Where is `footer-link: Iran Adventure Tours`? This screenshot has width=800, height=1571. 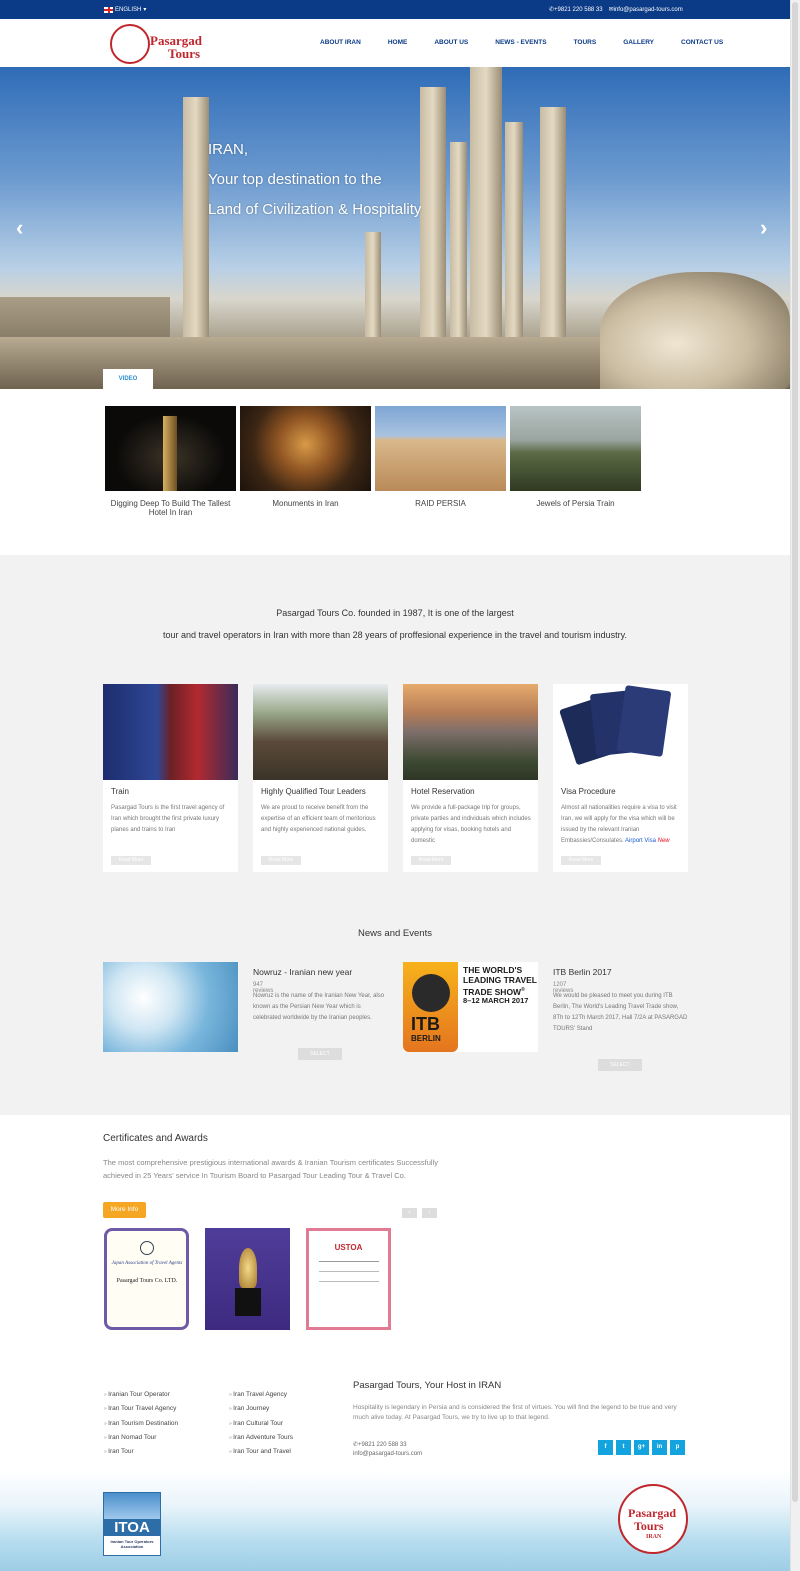 footer-link: Iran Adventure Tours is located at coordinates (261, 1438).